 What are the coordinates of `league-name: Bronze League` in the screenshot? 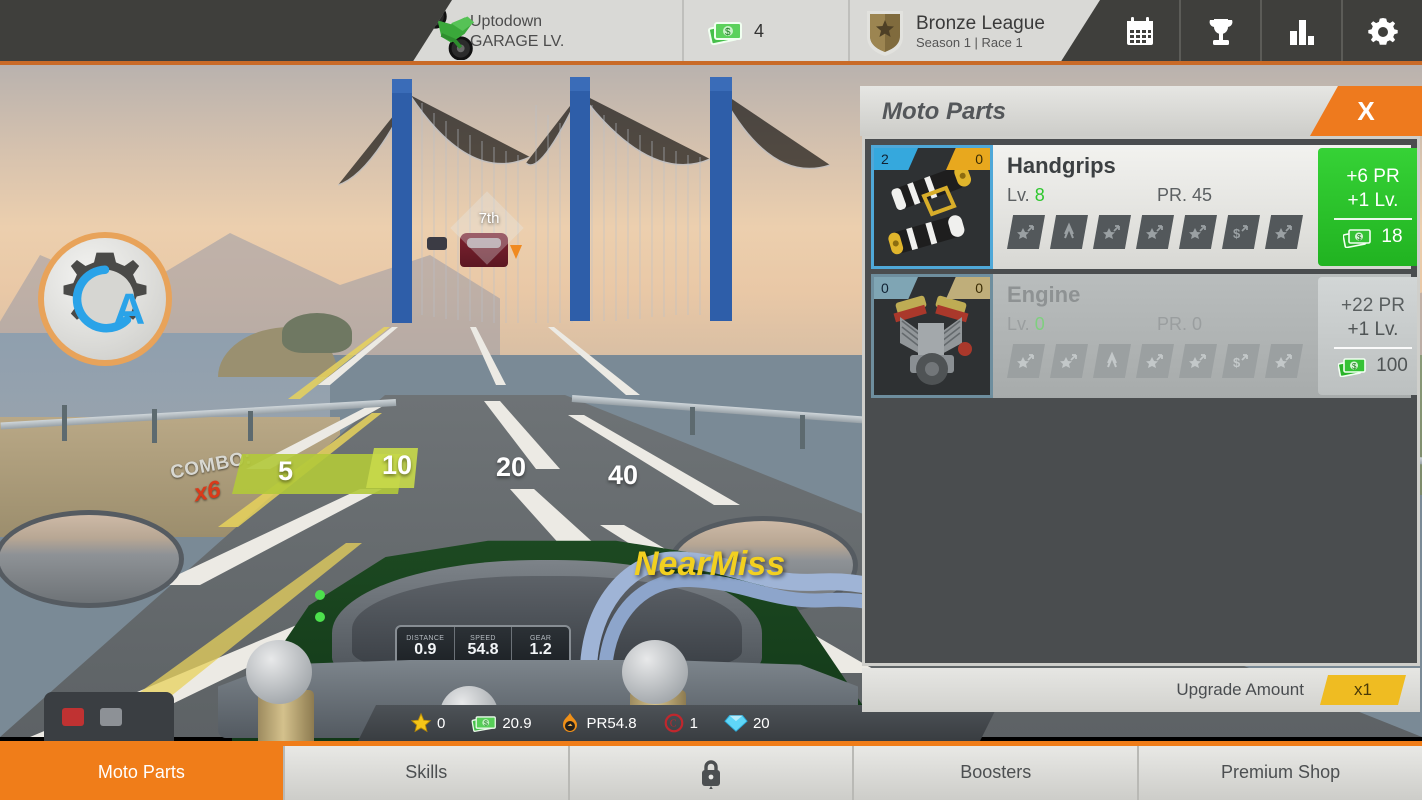 It's located at (980, 23).